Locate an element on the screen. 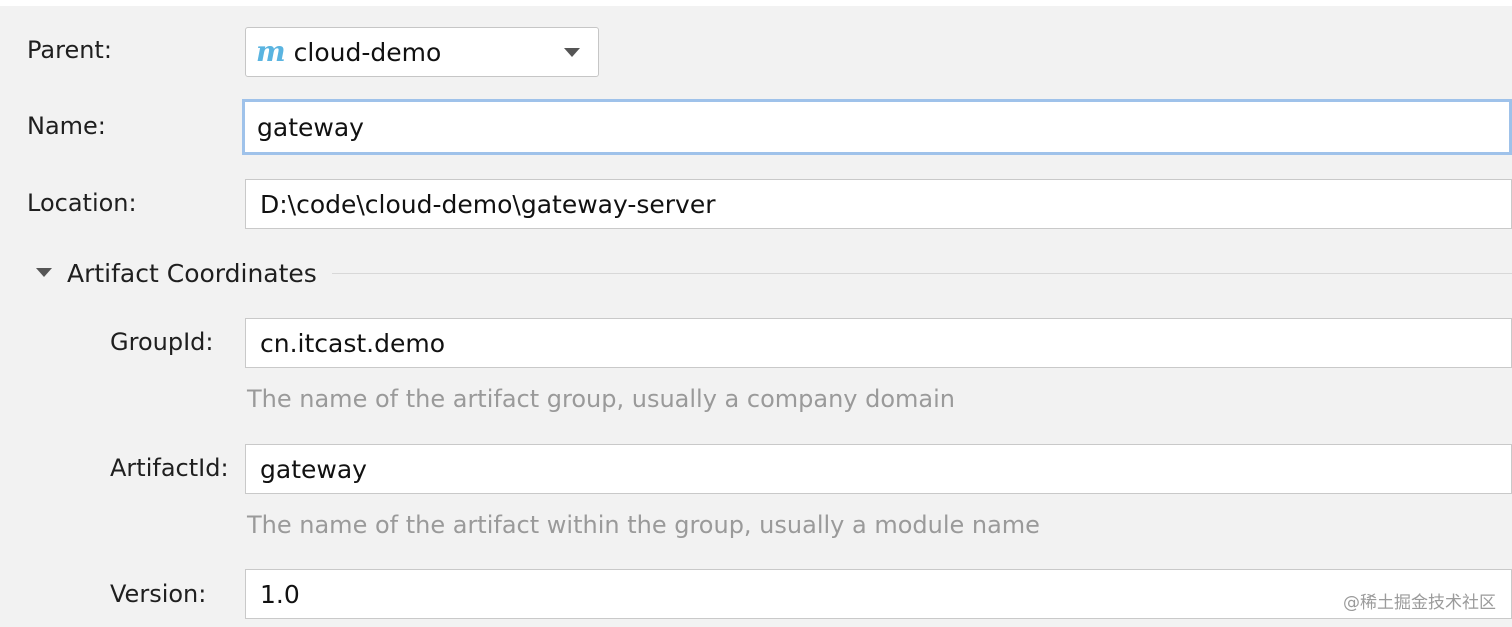  groupid-value: cn.itcast.demo is located at coordinates (353, 343).